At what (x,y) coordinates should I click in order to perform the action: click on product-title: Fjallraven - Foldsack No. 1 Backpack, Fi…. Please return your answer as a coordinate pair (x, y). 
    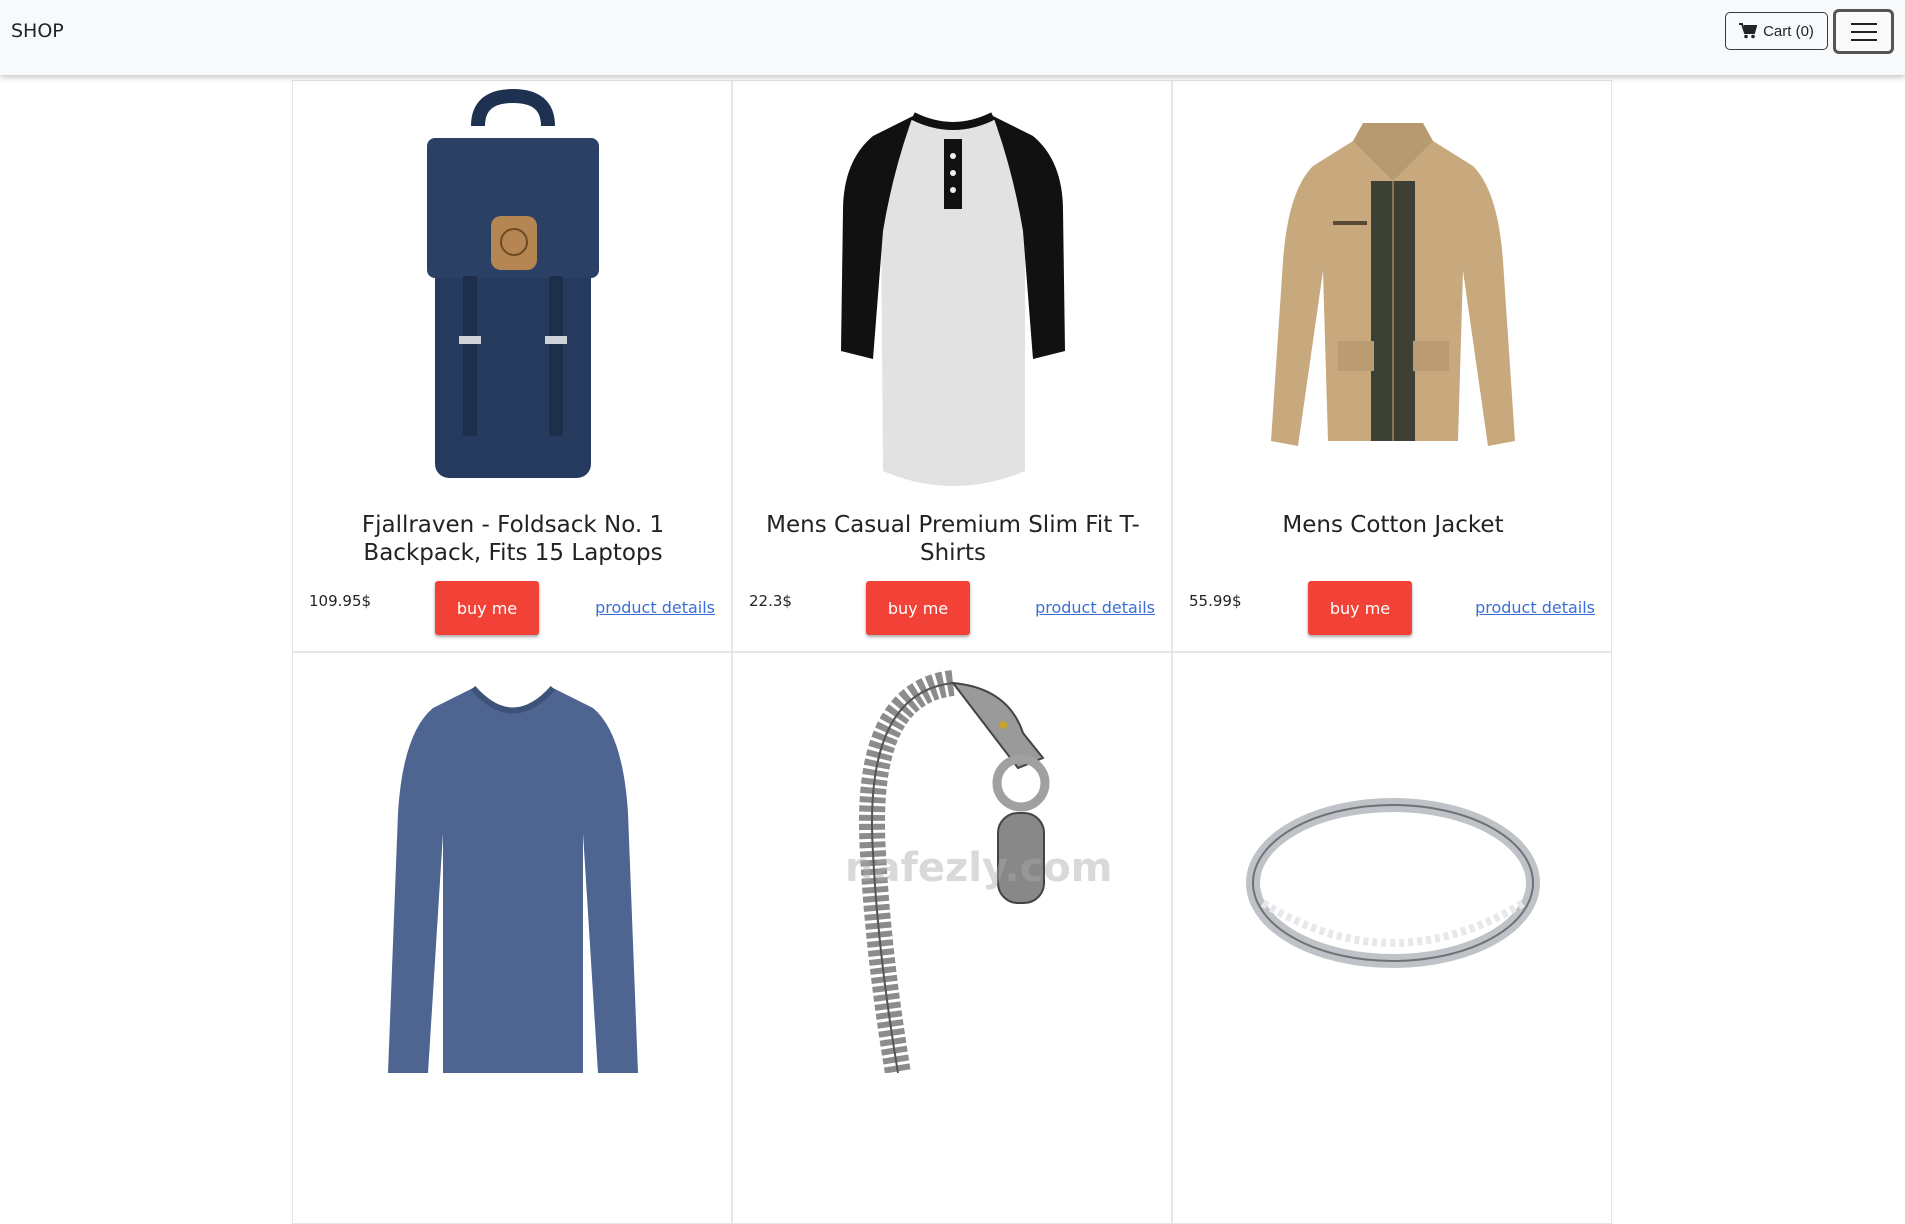
    Looking at the image, I should click on (513, 539).